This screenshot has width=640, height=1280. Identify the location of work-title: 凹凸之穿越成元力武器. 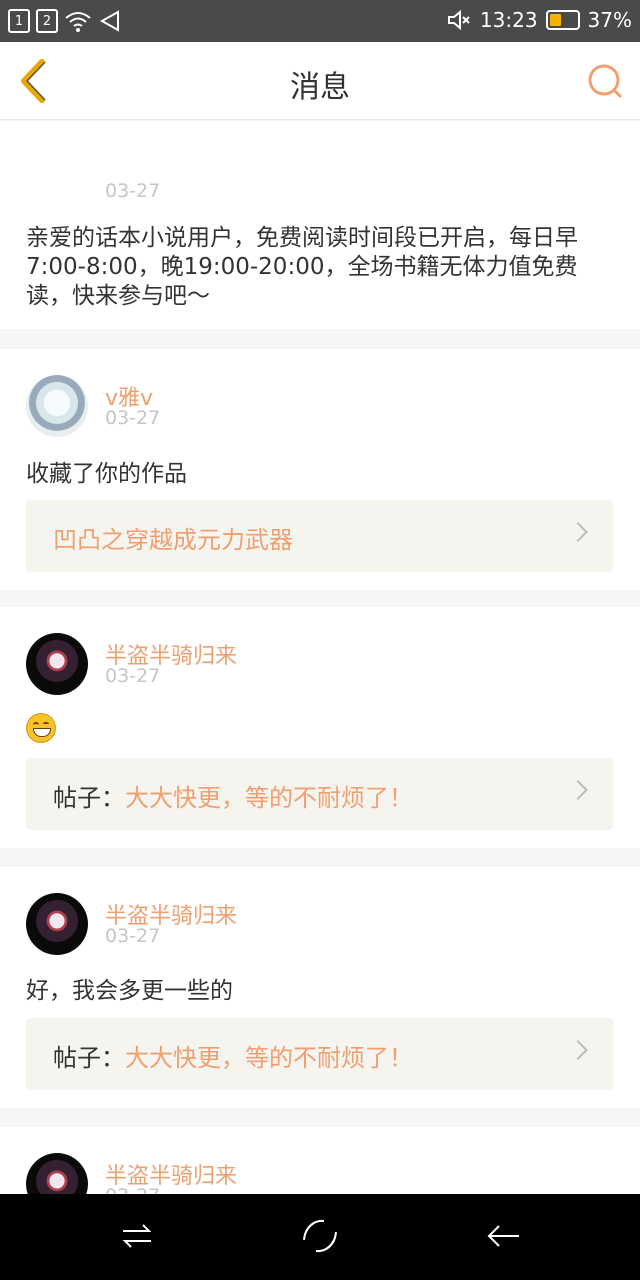
(173, 540).